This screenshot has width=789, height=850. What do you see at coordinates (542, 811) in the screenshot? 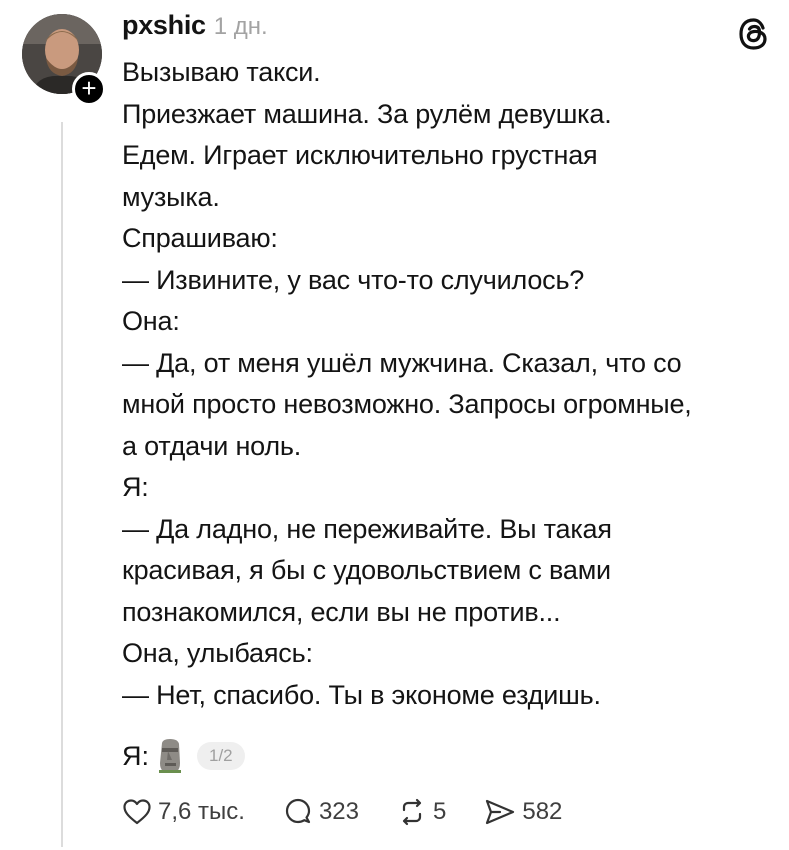
I see `share-count: 582` at bounding box center [542, 811].